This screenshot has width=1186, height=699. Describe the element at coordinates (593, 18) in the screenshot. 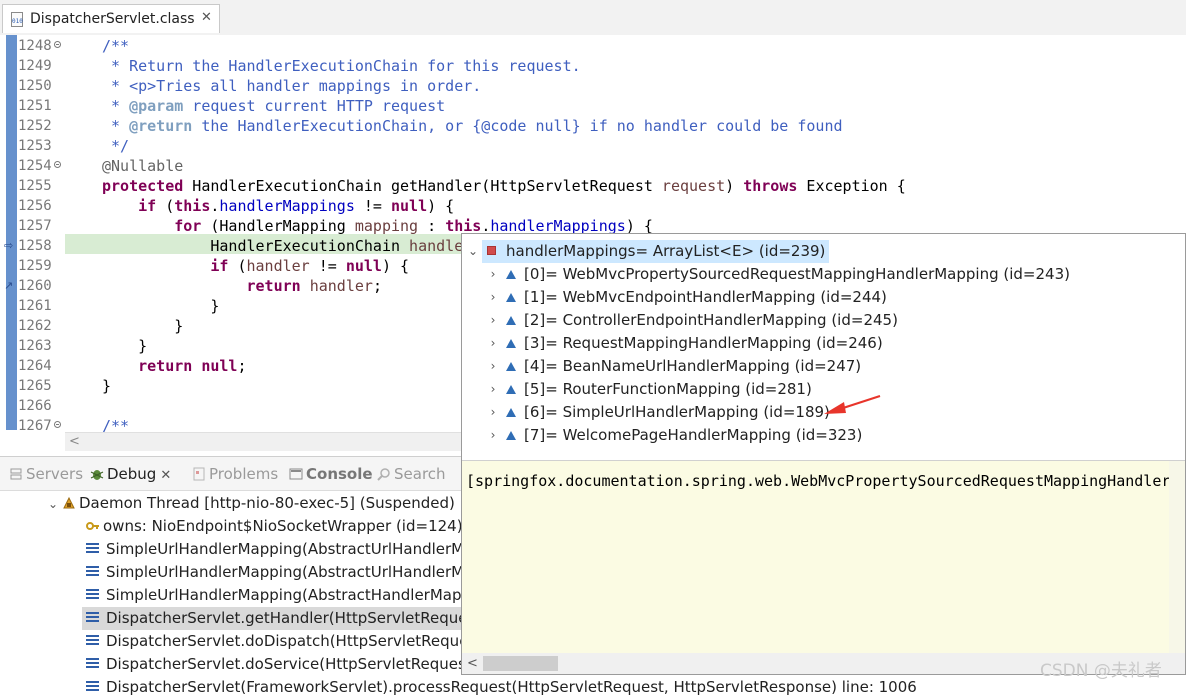

I see `editor-tab-bar: 010 DispatcherServlet.class ✕` at that location.